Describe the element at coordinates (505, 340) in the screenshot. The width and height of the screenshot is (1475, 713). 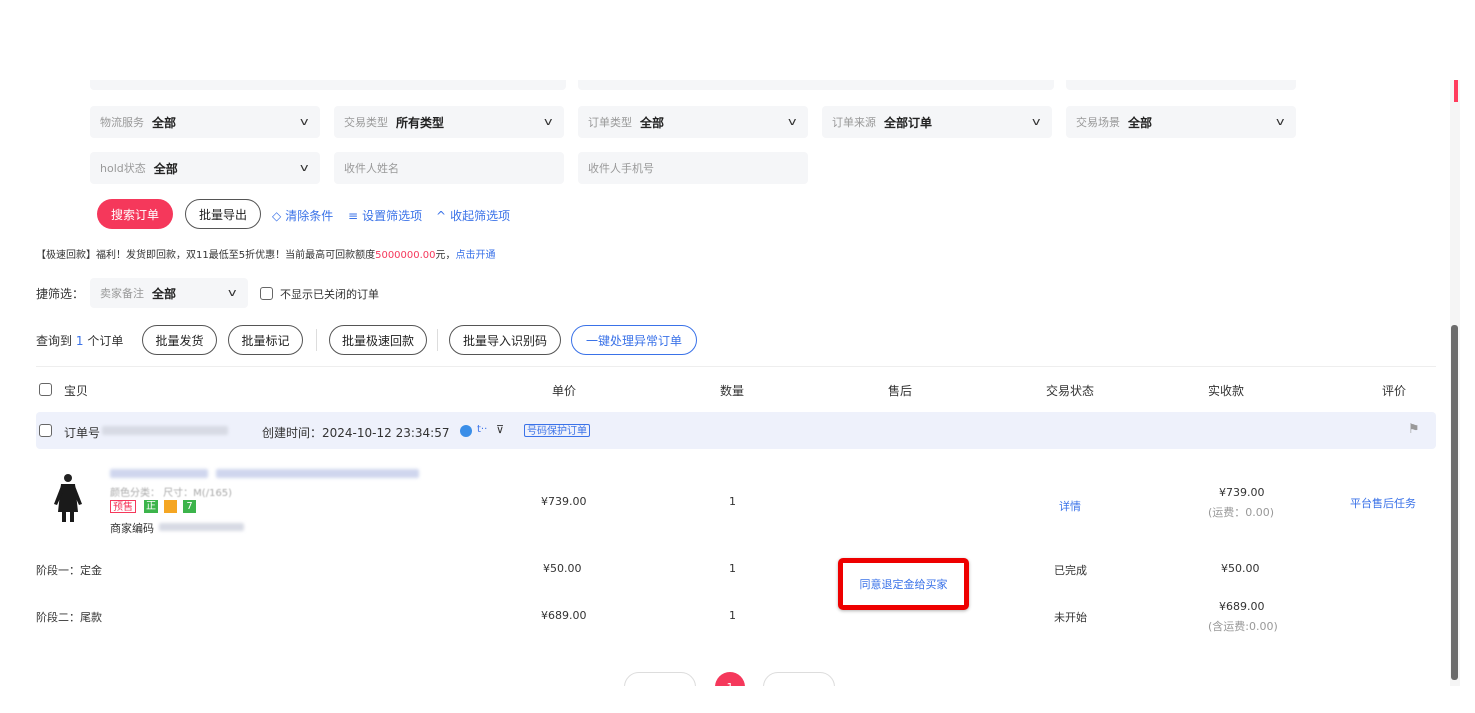
I see `batch-import-code-button: 批量导入识别码` at that location.